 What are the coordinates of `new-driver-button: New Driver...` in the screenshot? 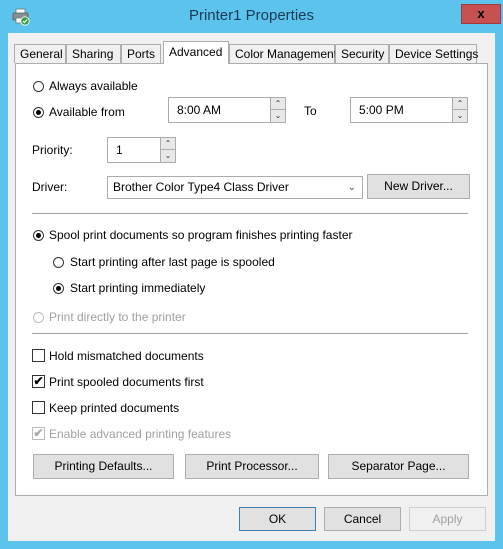 It's located at (418, 186).